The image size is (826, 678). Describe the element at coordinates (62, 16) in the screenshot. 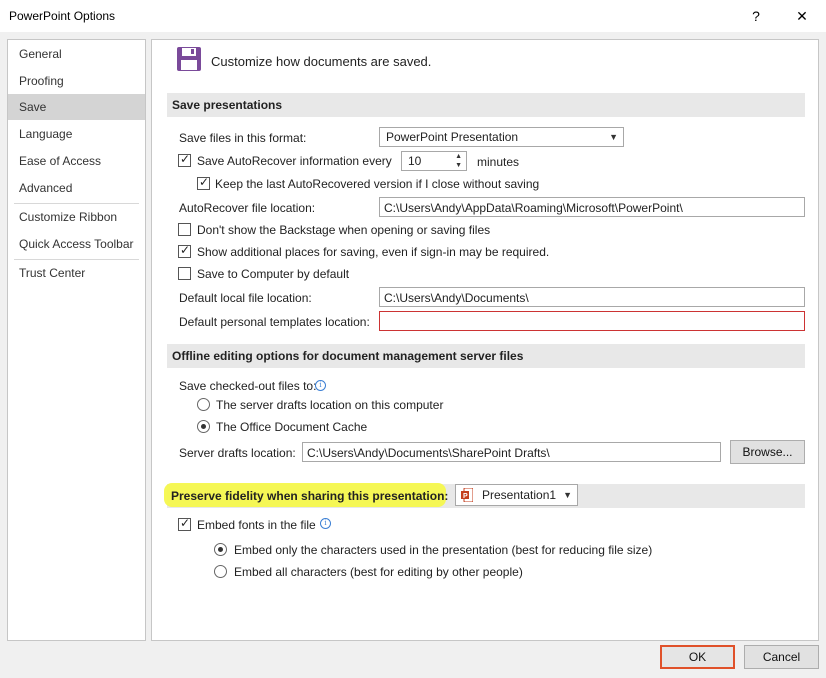

I see `window-title: PowerPoint Options` at that location.